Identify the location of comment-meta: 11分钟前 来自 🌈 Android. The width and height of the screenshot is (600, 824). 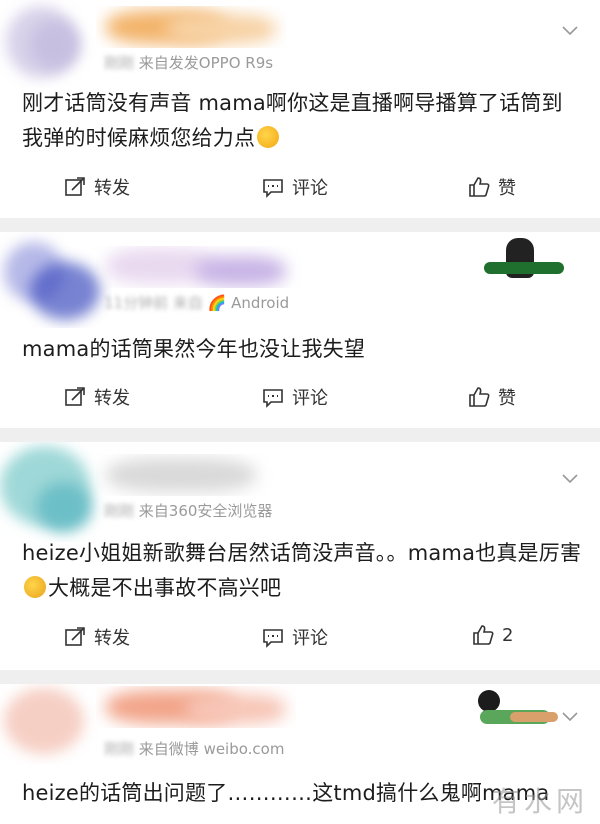
(197, 303).